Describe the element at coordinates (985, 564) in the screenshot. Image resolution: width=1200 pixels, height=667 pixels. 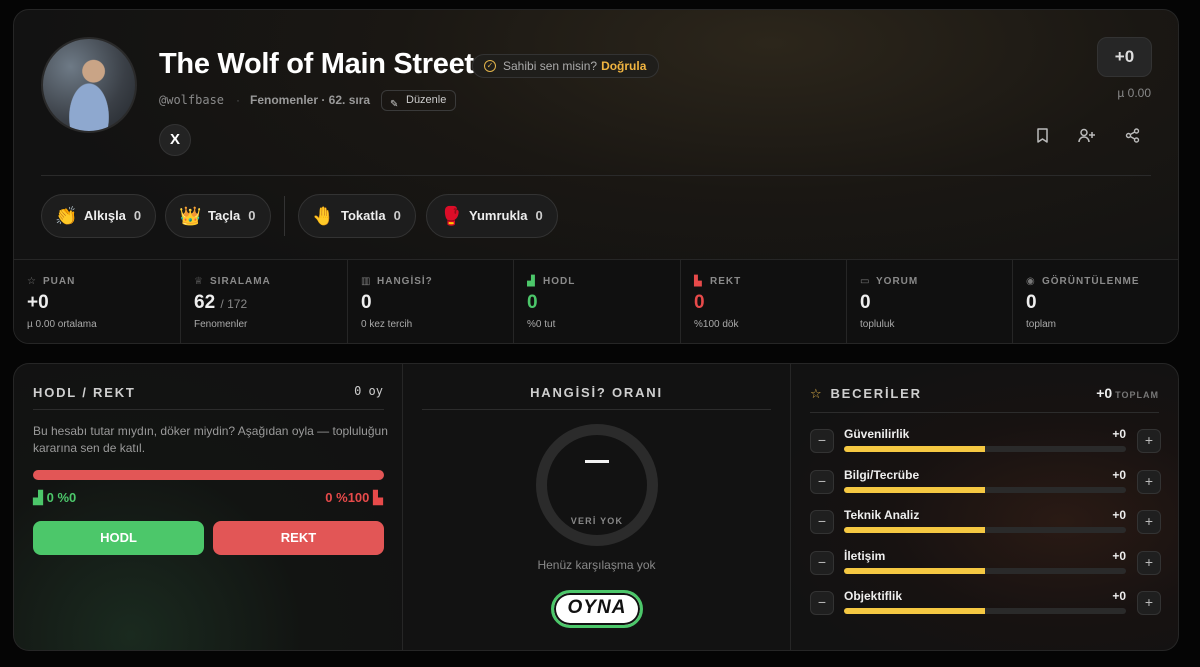
I see `skill-row: − İletişim +0 +` at that location.